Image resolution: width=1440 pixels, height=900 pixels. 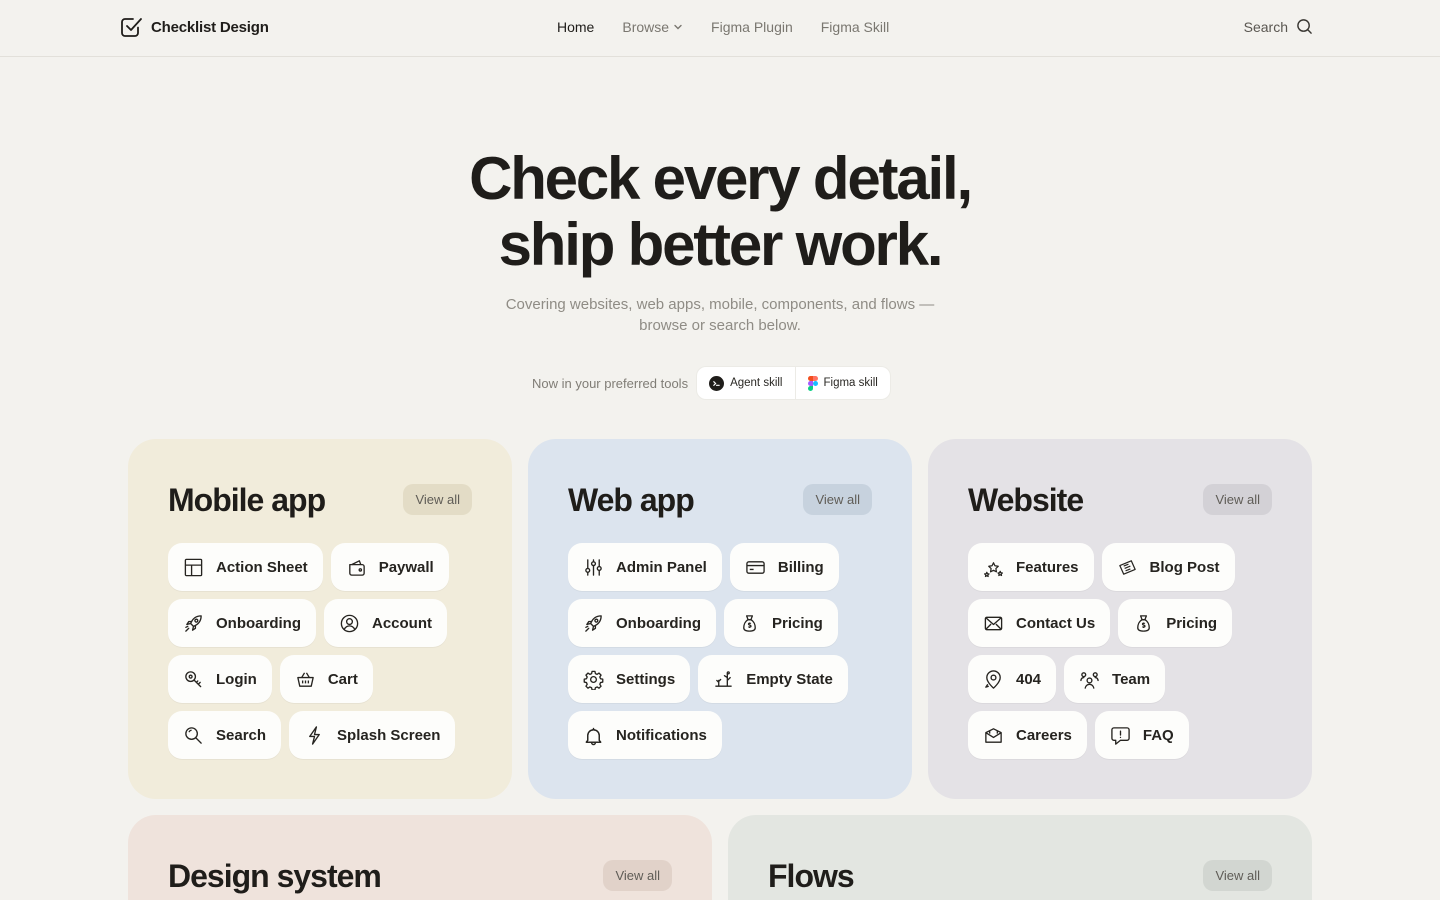 I want to click on nav-link-figma-skill: Figma Skill, so click(x=855, y=27).